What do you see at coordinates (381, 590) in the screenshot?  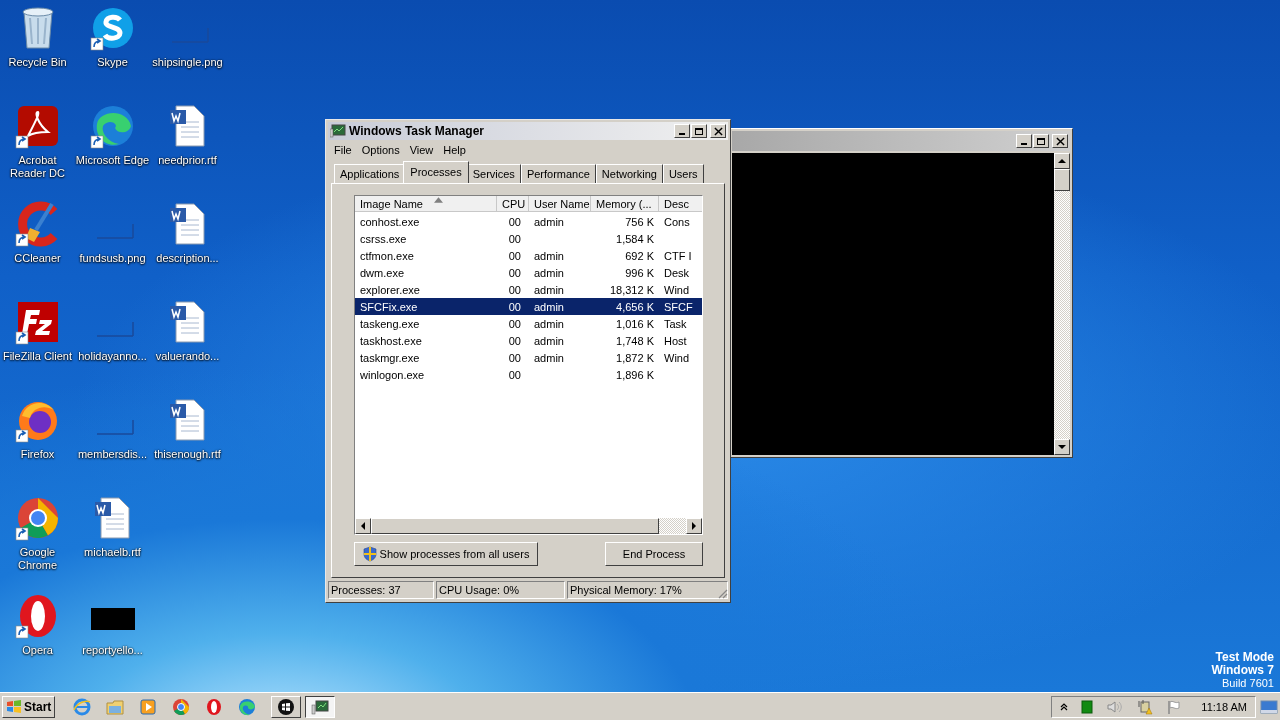 I see `status-pane: Processes: 37` at bounding box center [381, 590].